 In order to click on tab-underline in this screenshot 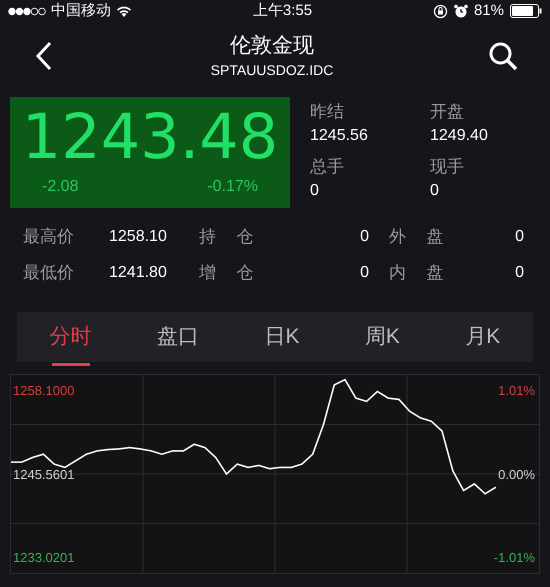, I will do `click(71, 364)`.